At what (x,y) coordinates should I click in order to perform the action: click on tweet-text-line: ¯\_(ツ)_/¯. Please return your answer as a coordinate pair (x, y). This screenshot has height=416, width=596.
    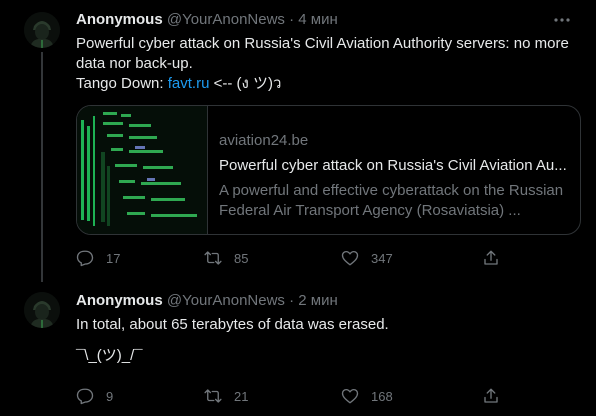
    Looking at the image, I should click on (109, 355).